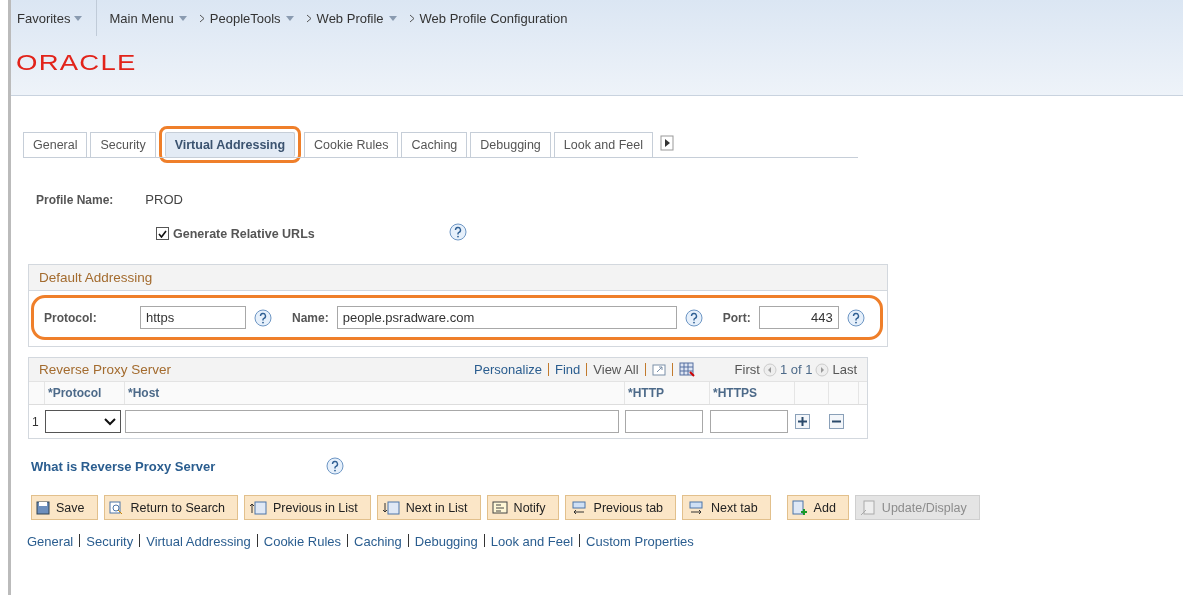 The image size is (1183, 595). I want to click on https-field, so click(749, 421).